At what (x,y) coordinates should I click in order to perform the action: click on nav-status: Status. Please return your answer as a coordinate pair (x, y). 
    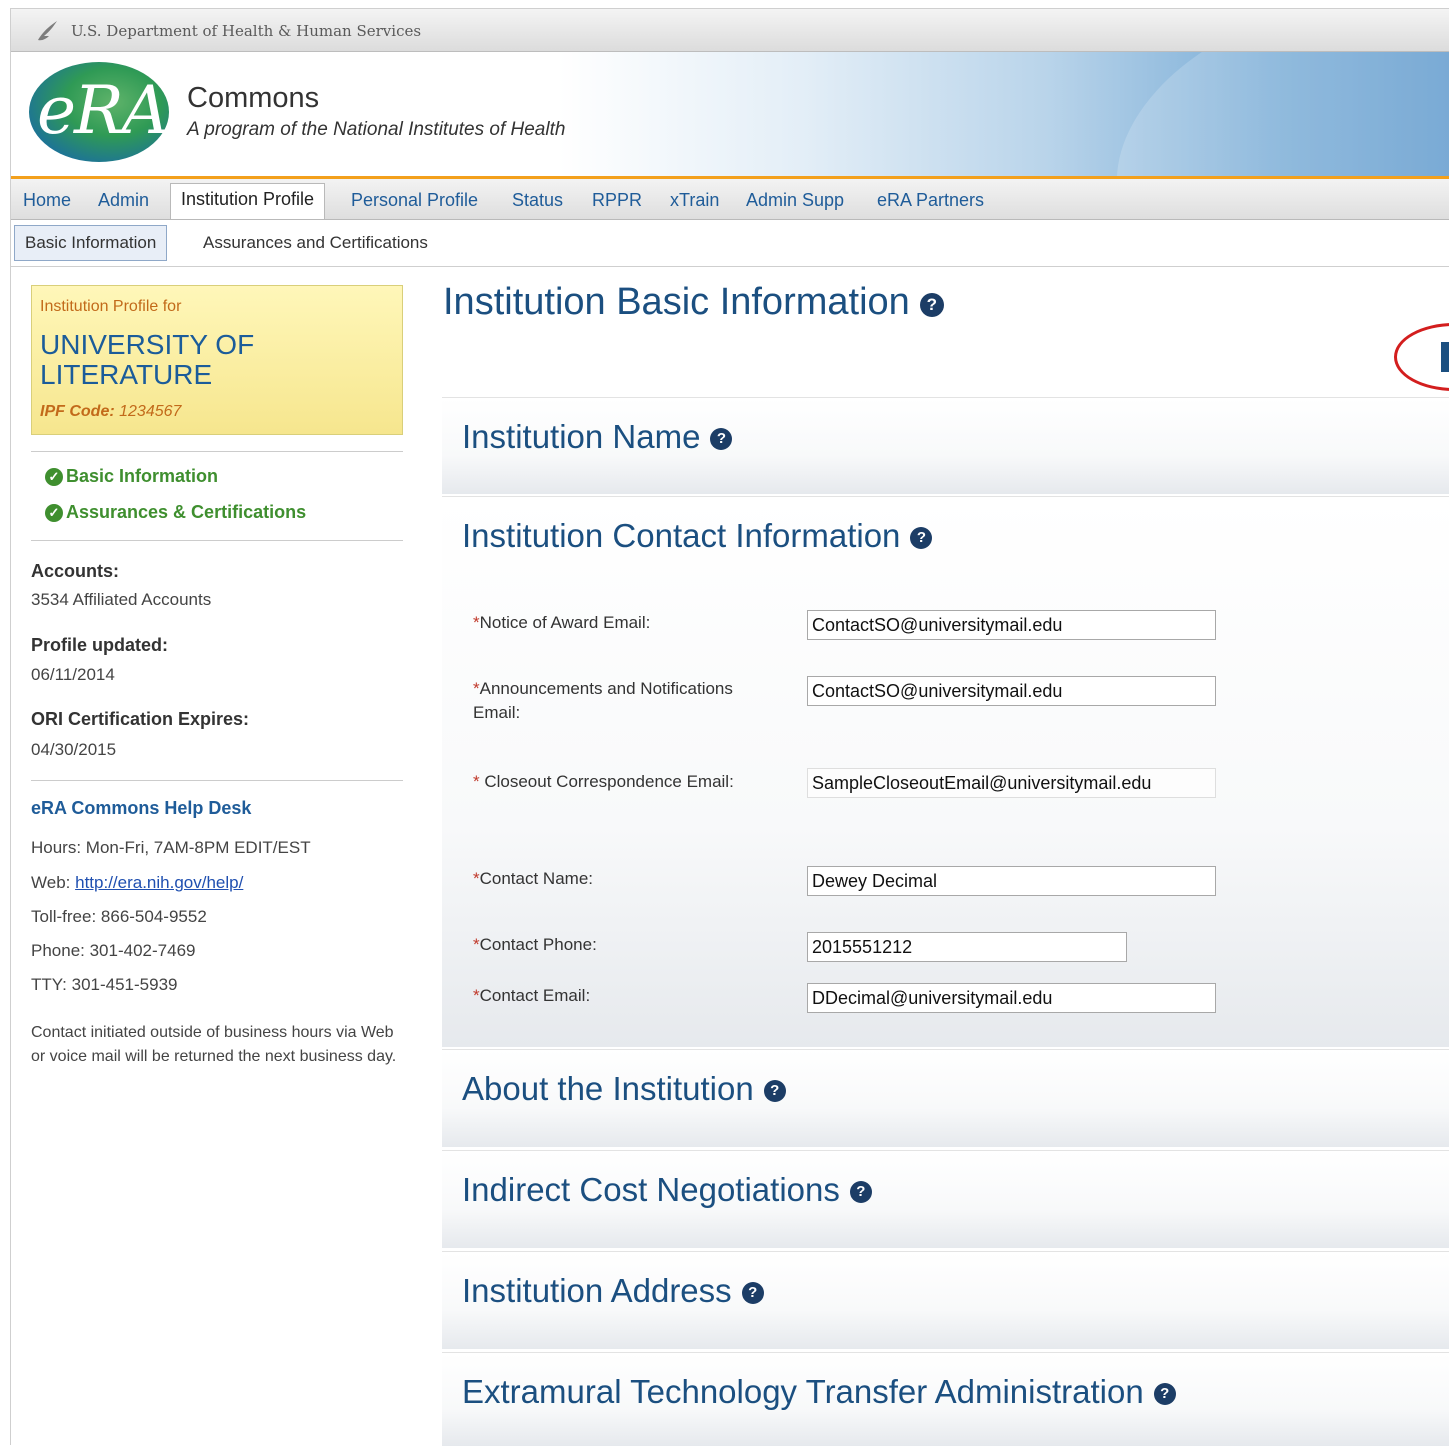
    Looking at the image, I should click on (537, 200).